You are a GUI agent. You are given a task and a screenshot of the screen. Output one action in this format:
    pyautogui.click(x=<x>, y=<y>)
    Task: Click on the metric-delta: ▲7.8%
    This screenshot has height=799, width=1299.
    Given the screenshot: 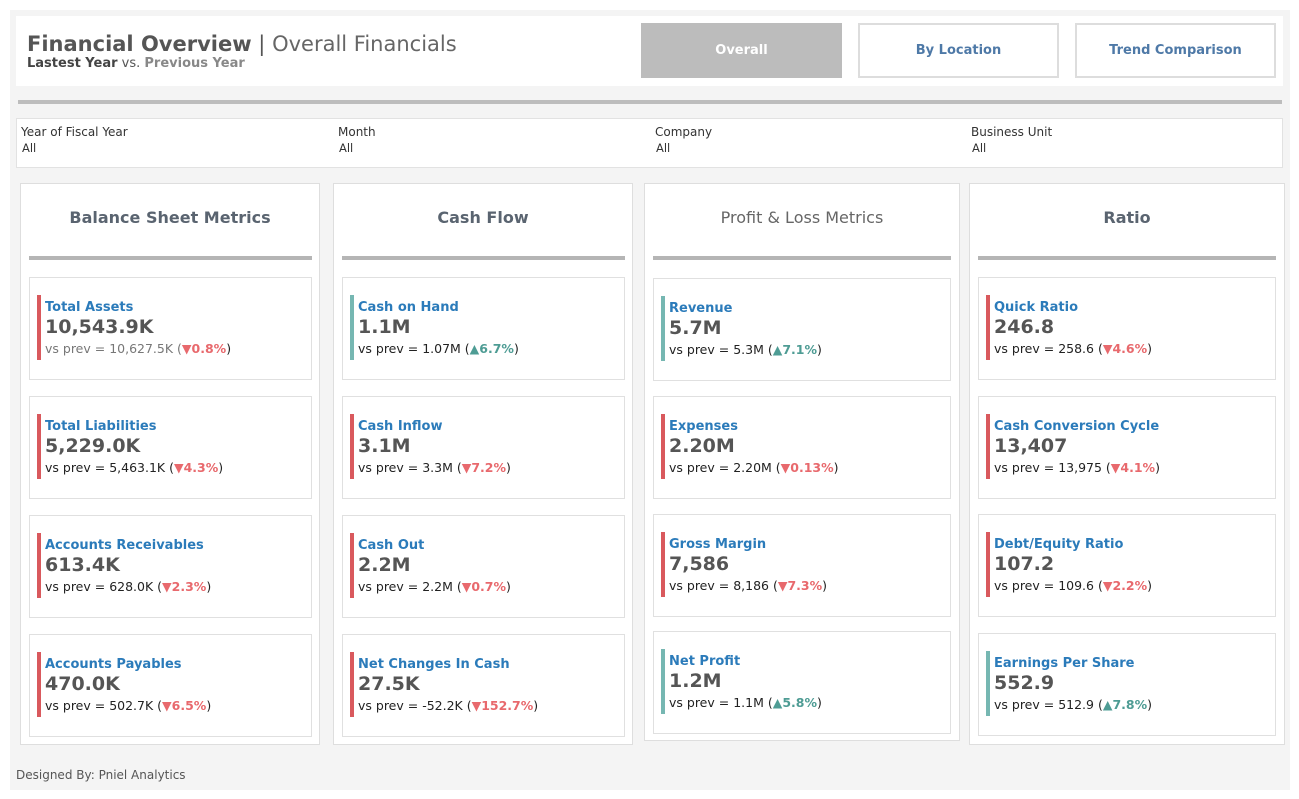 What is the action you would take?
    pyautogui.click(x=1125, y=704)
    